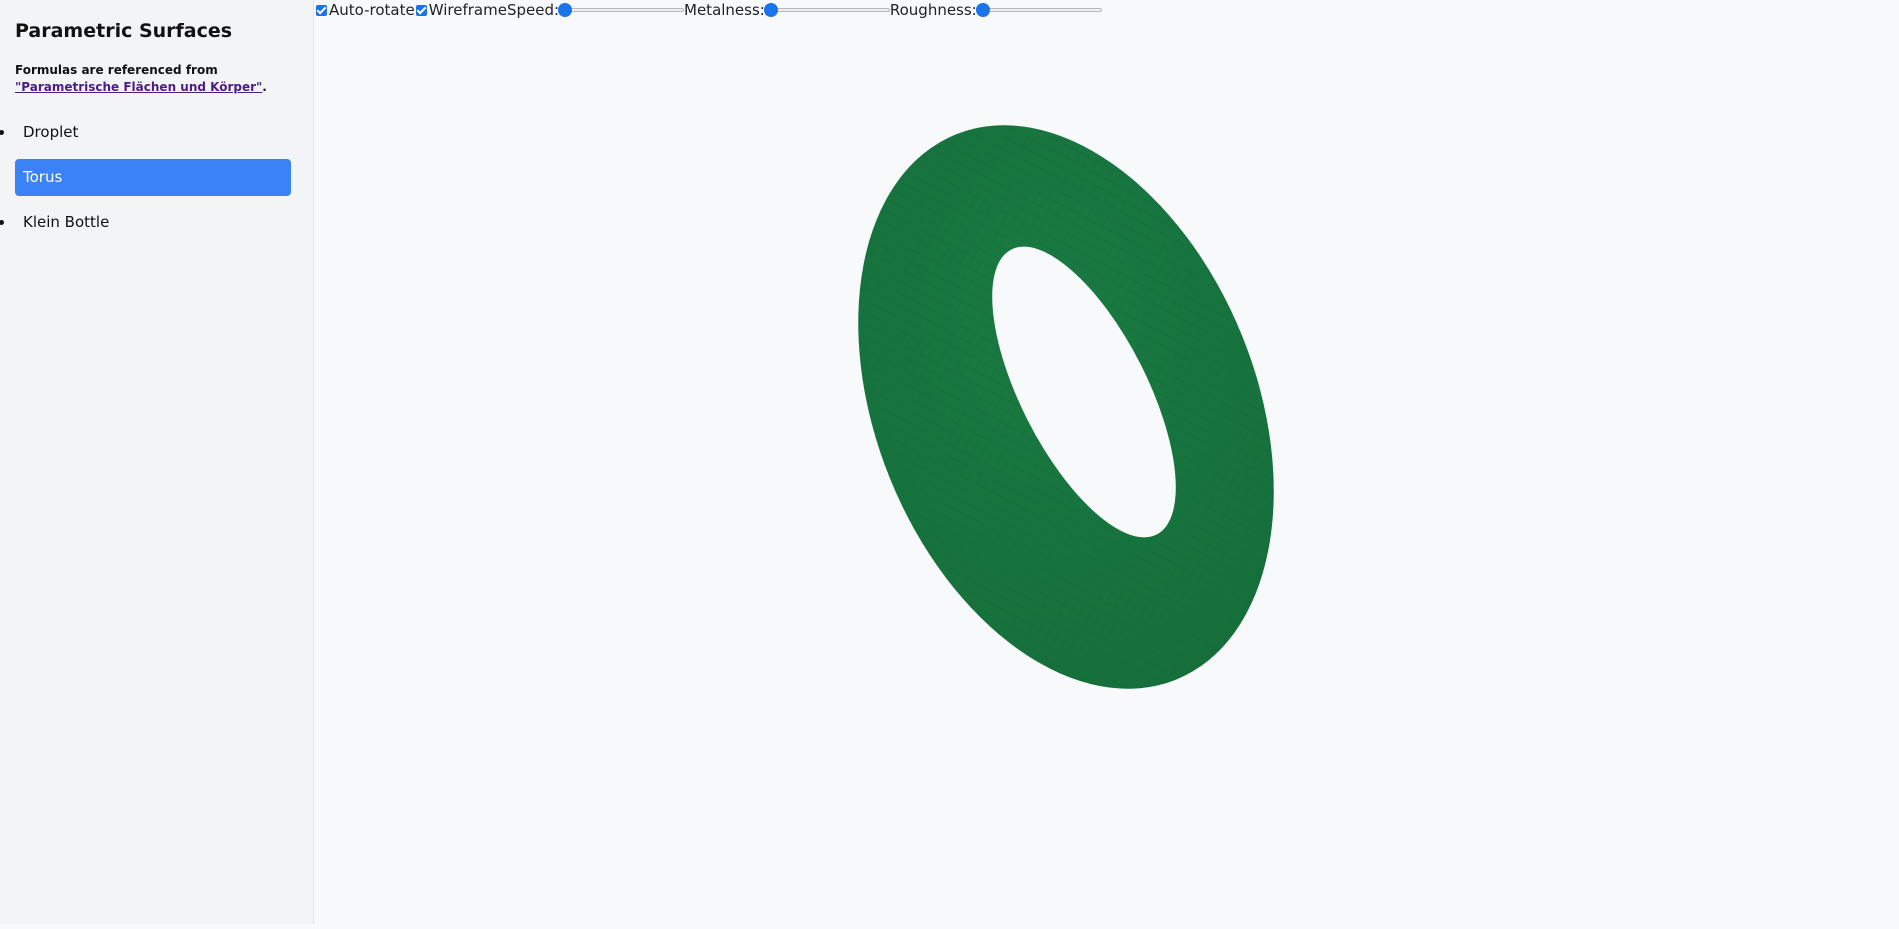 This screenshot has height=929, width=1899. Describe the element at coordinates (51, 132) in the screenshot. I see `menu-item-label: Droplet` at that location.